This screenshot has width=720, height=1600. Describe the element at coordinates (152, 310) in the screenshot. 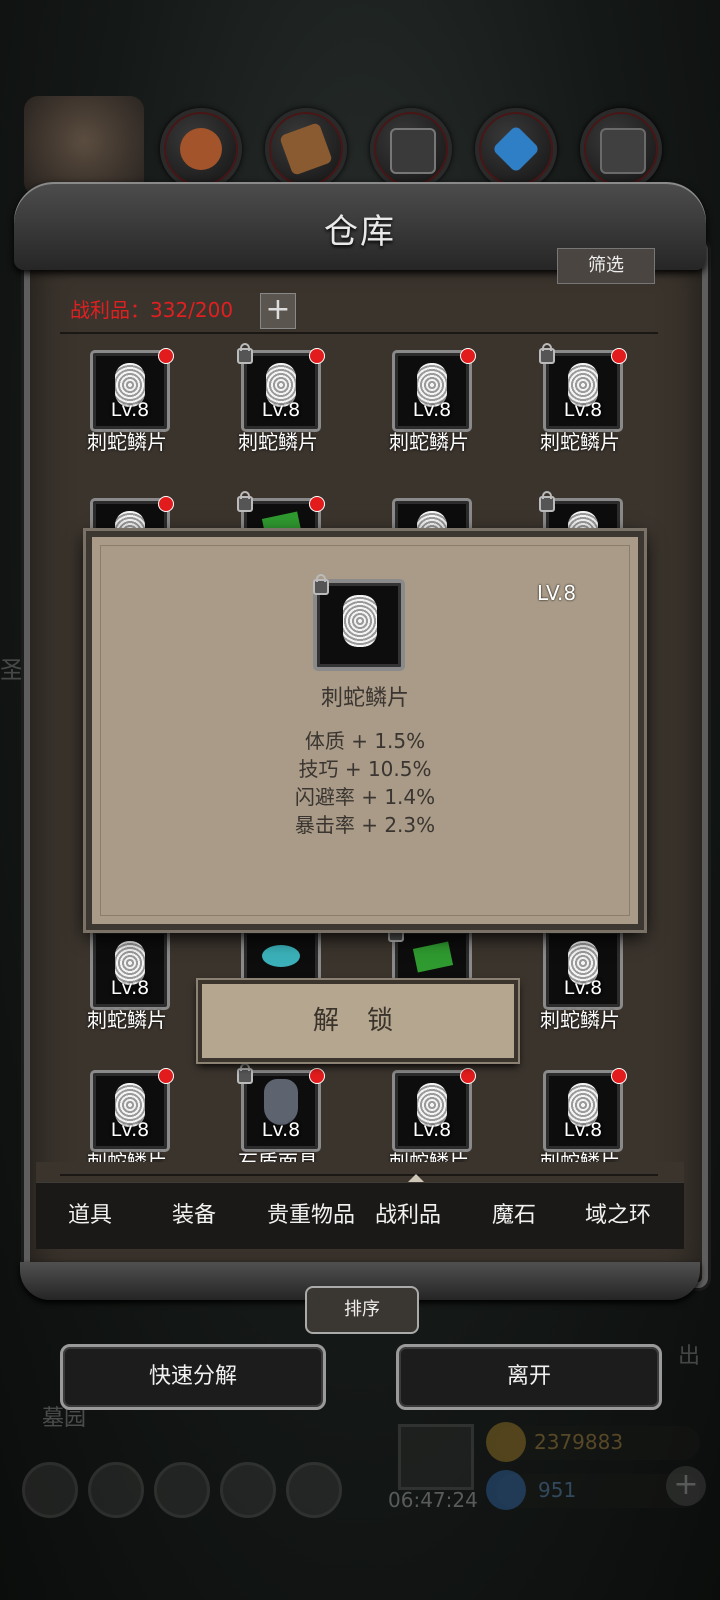

I see `loot-count: 战利品：332/200` at that location.